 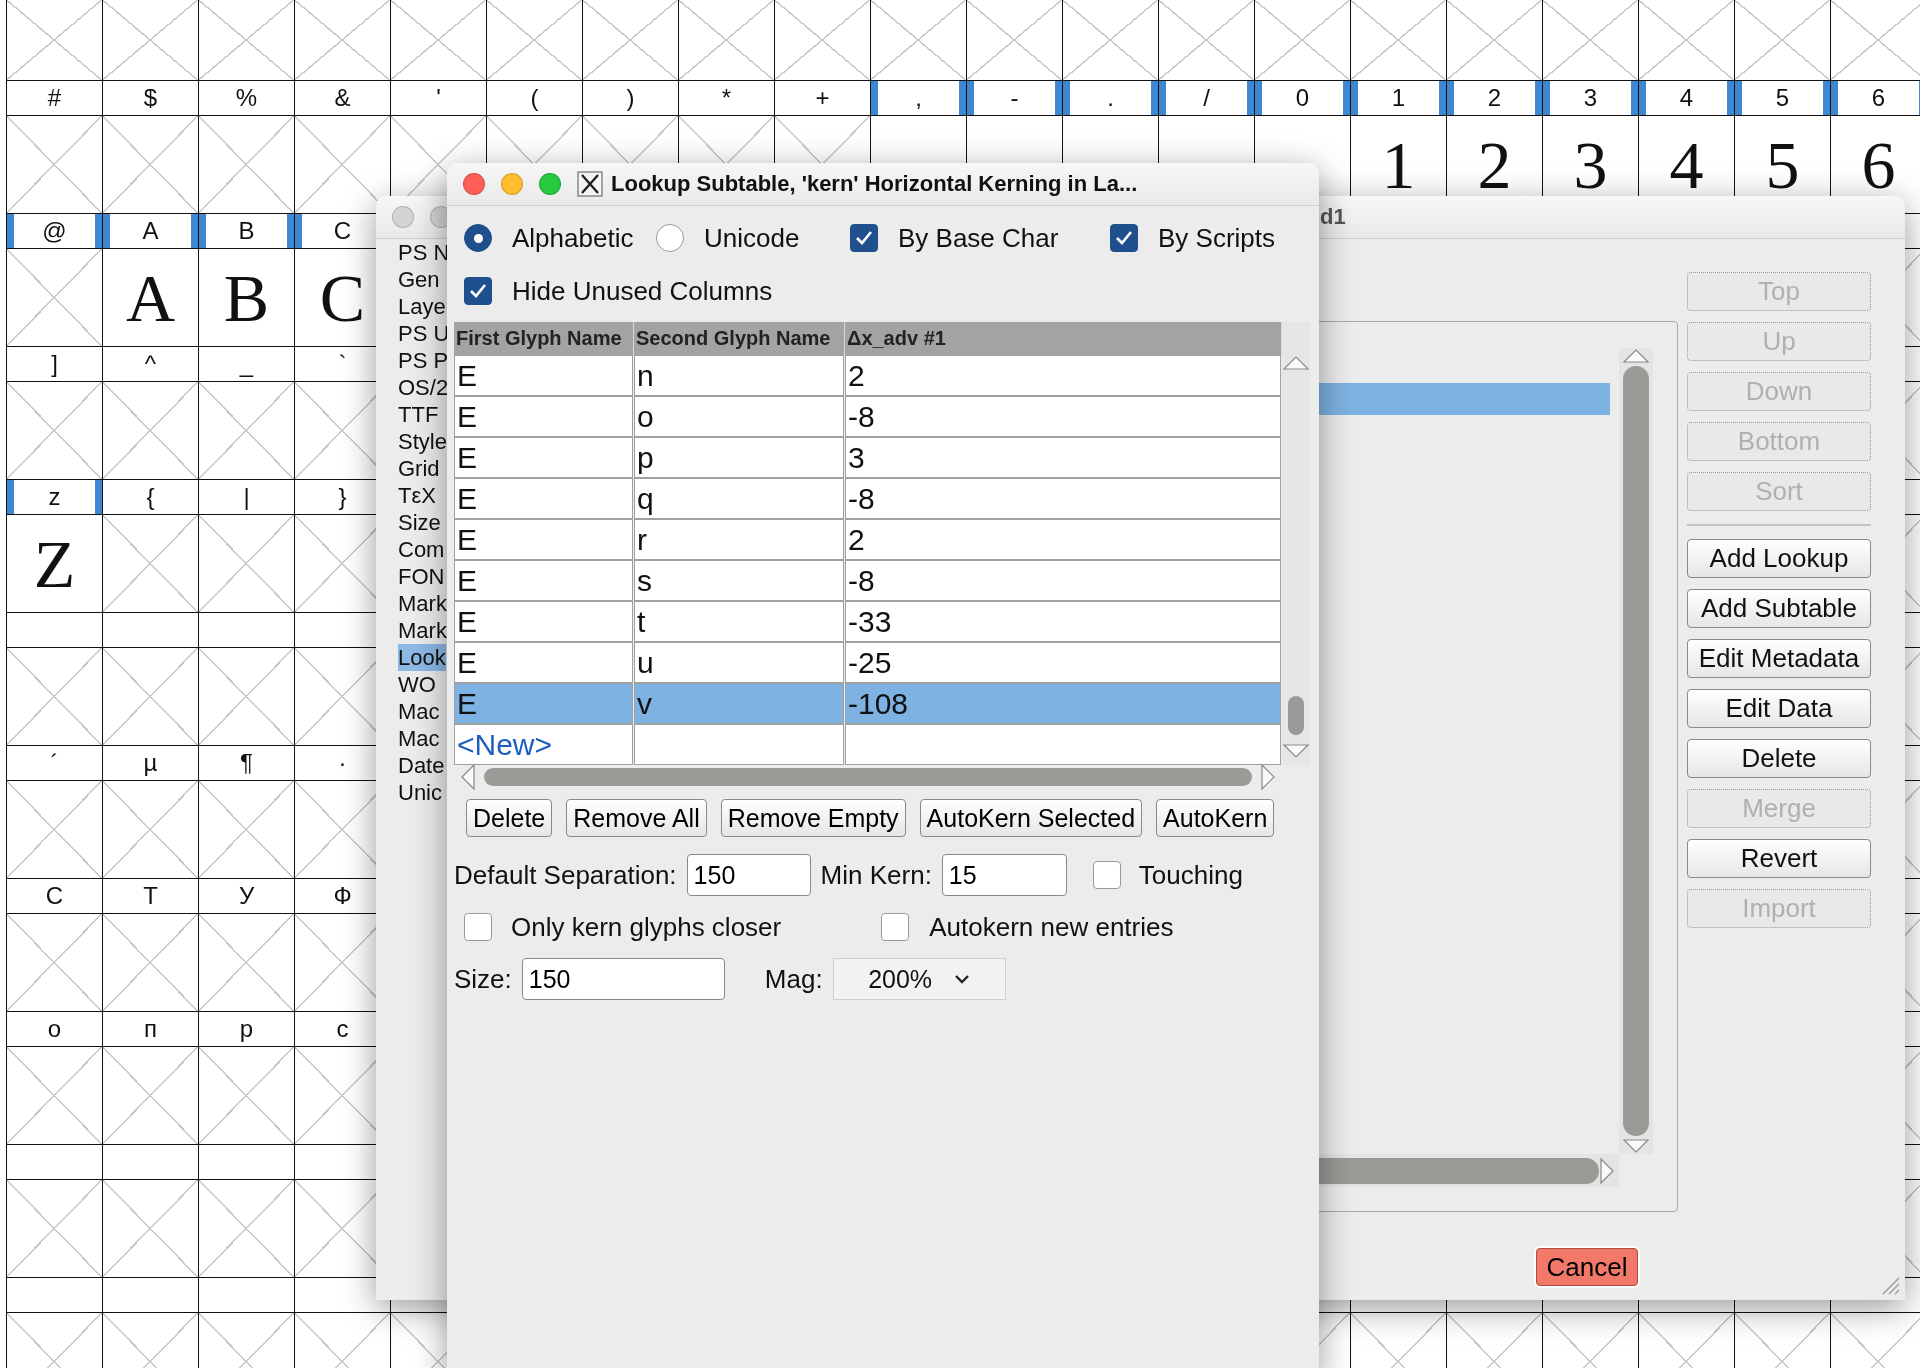 What do you see at coordinates (739, 375) in the screenshot?
I see `table-cell: n` at bounding box center [739, 375].